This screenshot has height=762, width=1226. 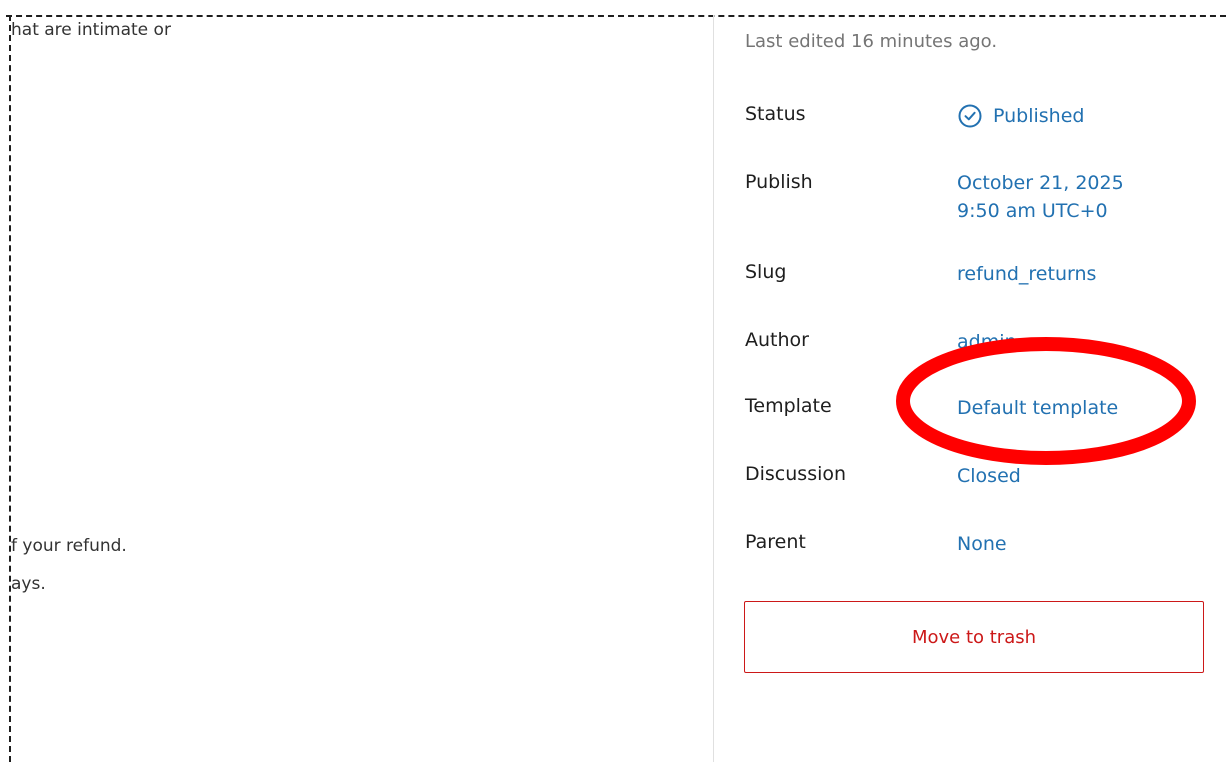 What do you see at coordinates (775, 114) in the screenshot?
I see `status-label: Status` at bounding box center [775, 114].